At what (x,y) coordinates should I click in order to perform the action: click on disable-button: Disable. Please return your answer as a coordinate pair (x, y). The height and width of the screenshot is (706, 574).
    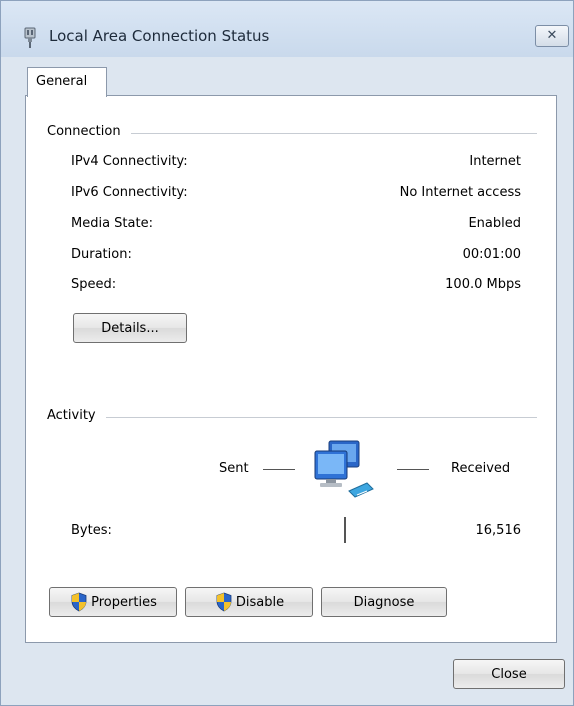
    Looking at the image, I should click on (249, 602).